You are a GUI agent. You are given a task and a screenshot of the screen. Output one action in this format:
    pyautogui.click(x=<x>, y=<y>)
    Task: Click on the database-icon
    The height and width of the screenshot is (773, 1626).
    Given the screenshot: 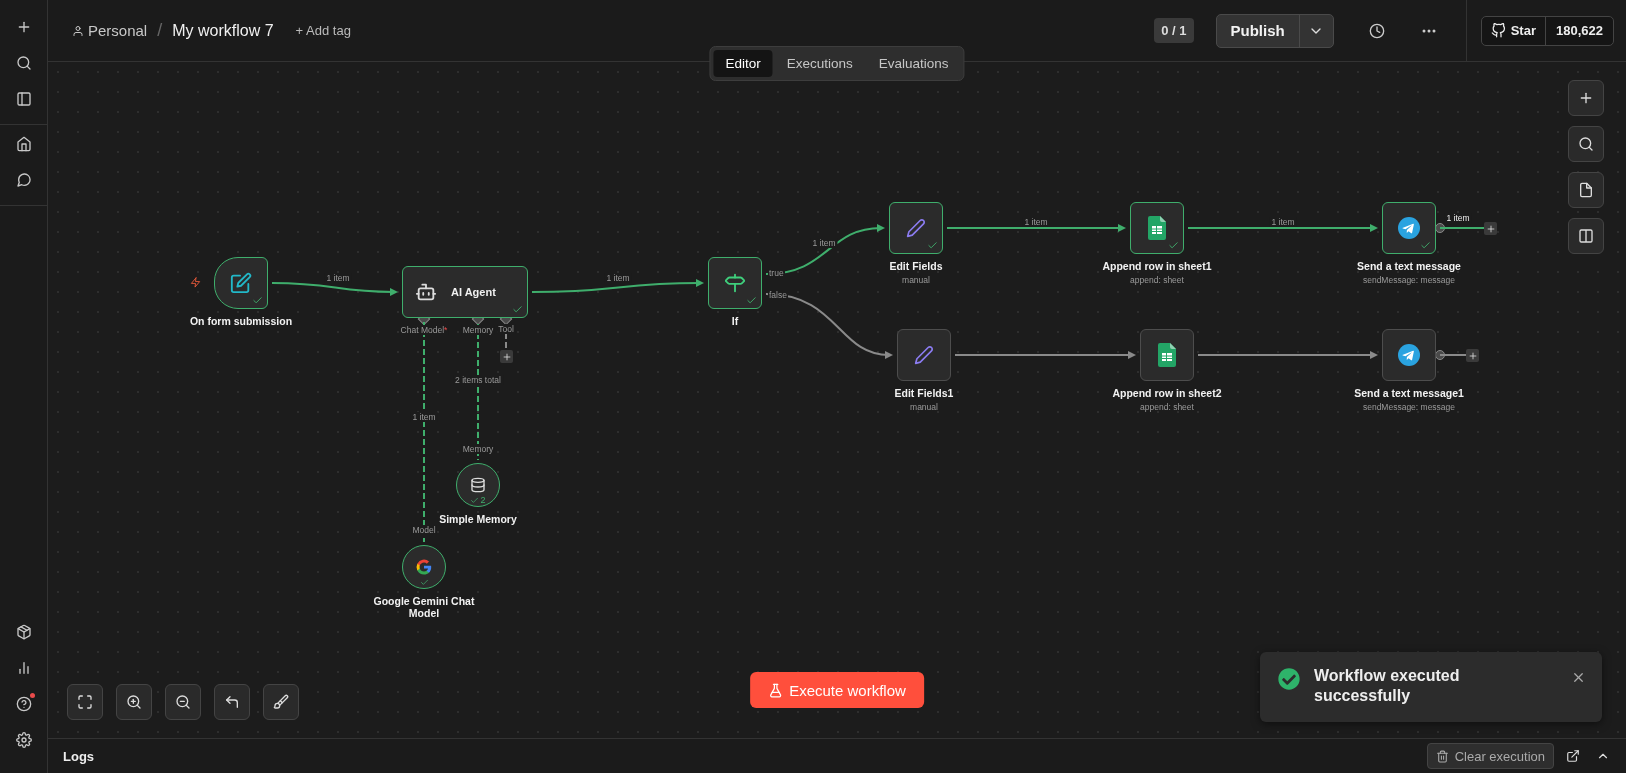 What is the action you would take?
    pyautogui.click(x=478, y=485)
    